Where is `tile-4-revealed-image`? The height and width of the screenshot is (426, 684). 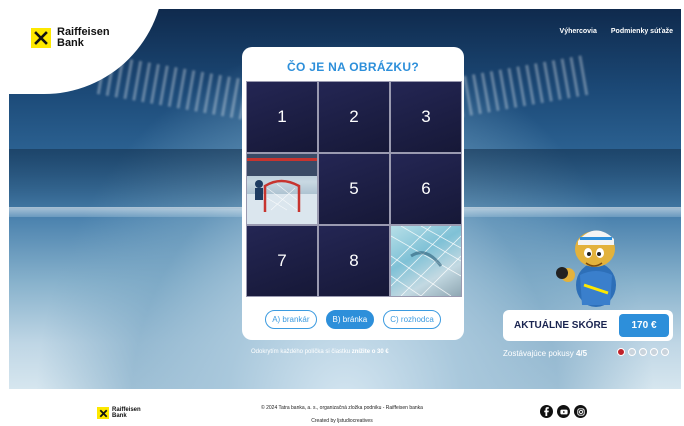
tile-4-revealed-image is located at coordinates (282, 189).